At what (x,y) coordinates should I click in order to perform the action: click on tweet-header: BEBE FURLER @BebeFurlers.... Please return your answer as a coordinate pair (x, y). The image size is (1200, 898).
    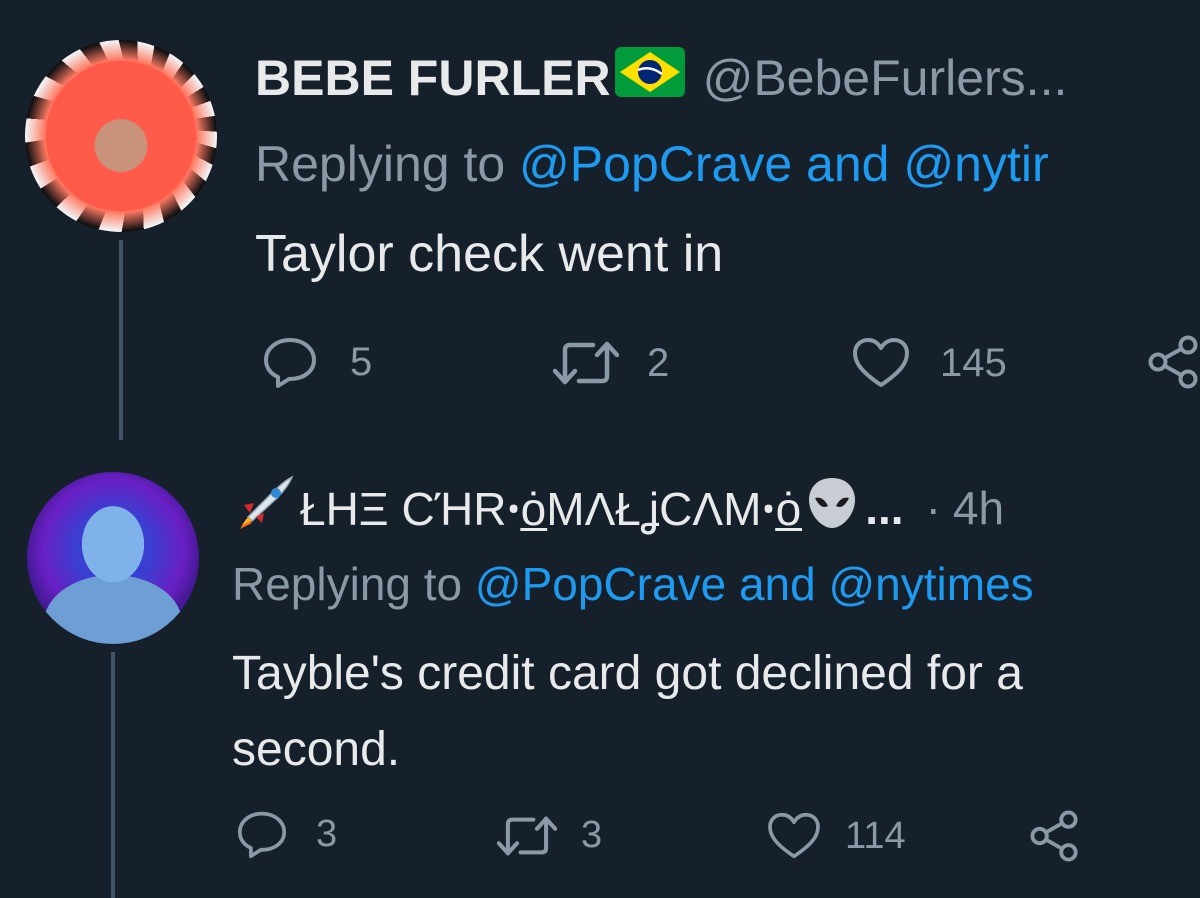
    Looking at the image, I should click on (661, 78).